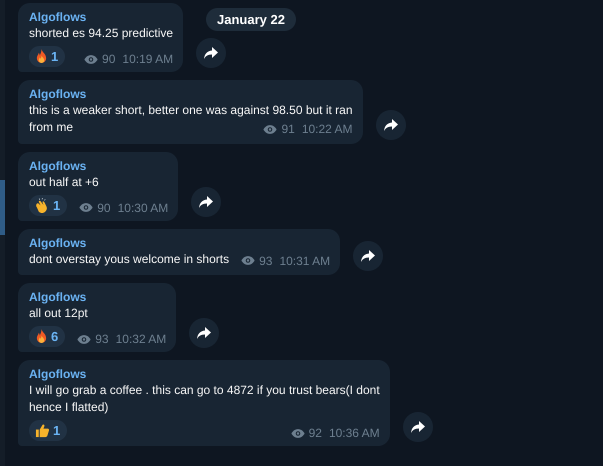  I want to click on date-badge: January 22, so click(251, 19).